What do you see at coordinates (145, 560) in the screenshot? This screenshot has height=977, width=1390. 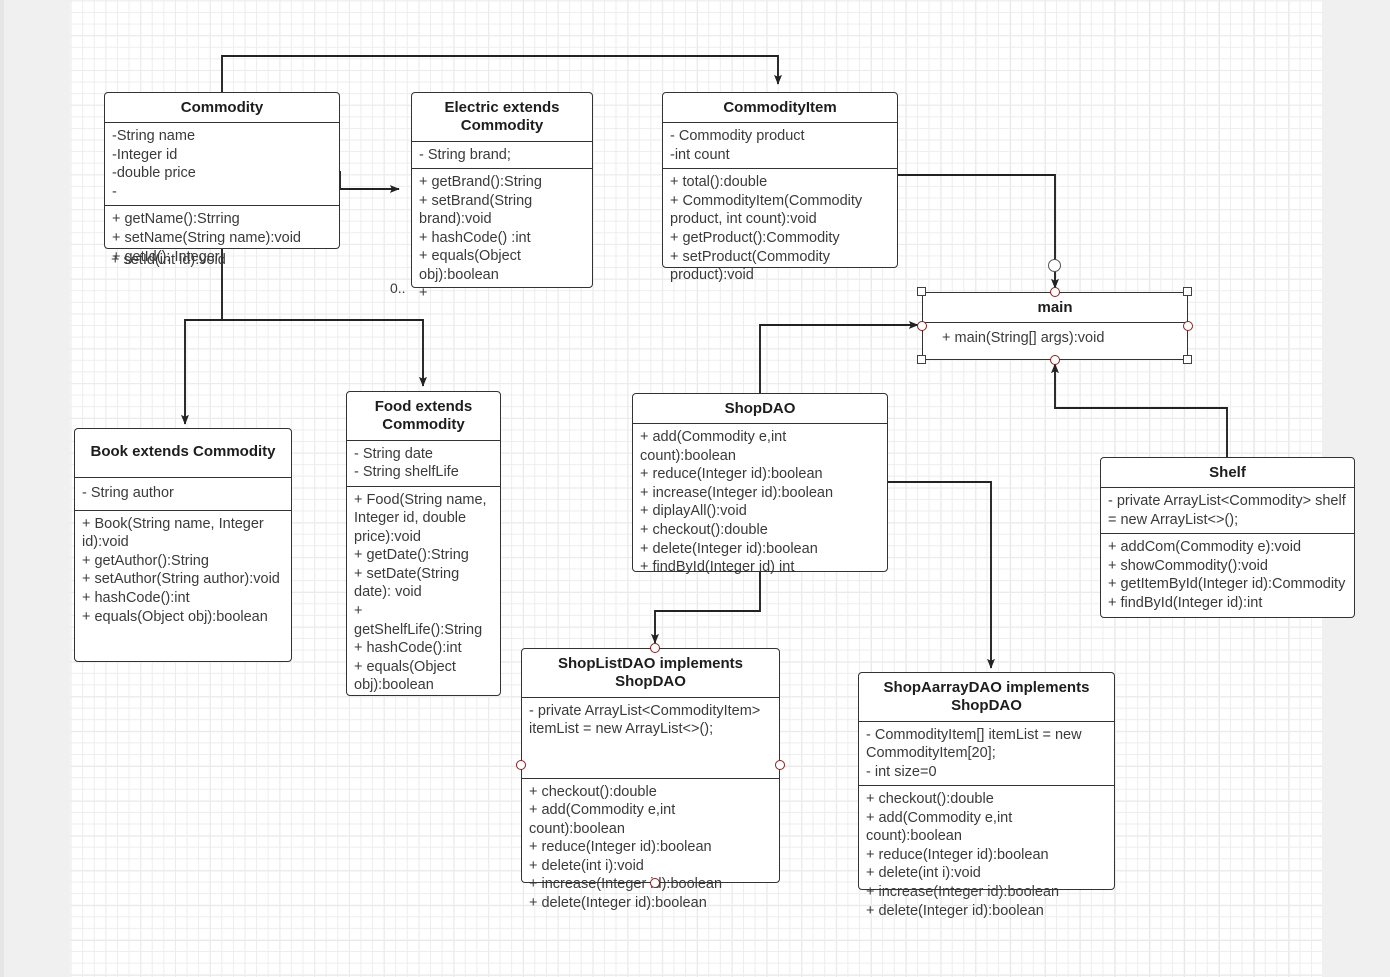 I see `class-method: + getAuthor():String` at bounding box center [145, 560].